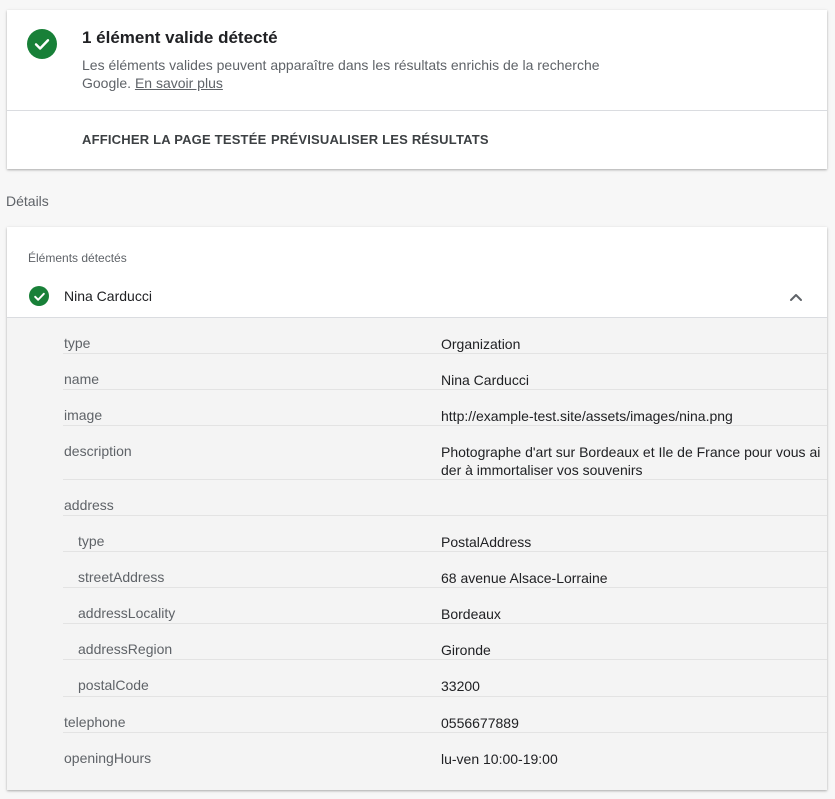 The image size is (835, 799). I want to click on property-row: addressRegion Gironde, so click(445, 642).